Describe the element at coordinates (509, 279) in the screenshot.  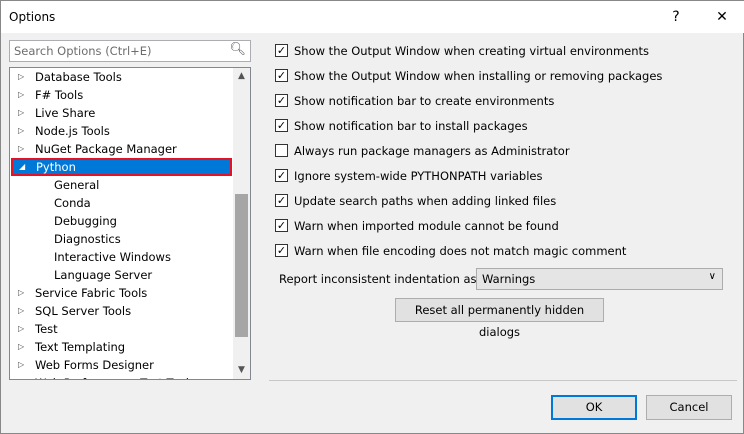
I see `indentation-value: Warnings` at that location.